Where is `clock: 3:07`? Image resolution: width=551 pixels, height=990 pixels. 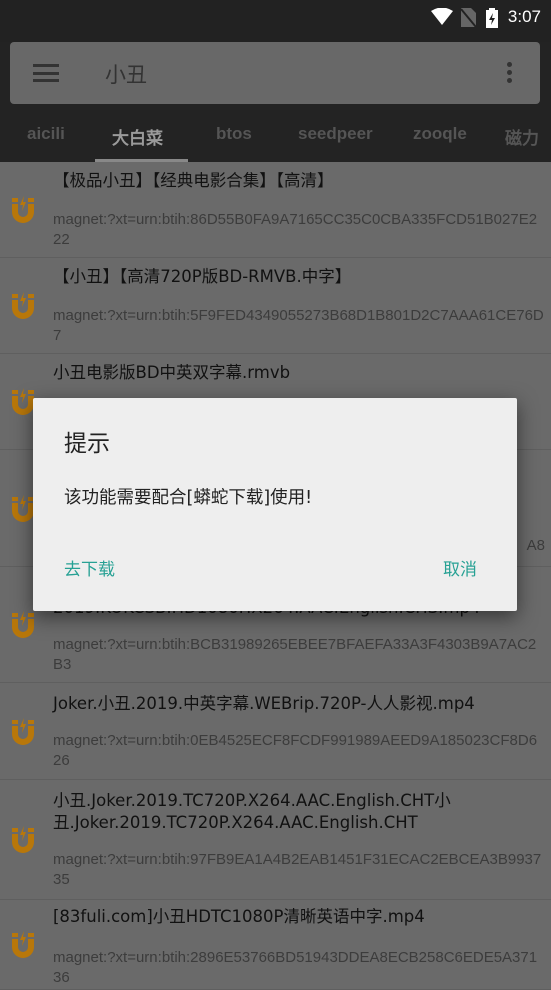
clock: 3:07 is located at coordinates (524, 16).